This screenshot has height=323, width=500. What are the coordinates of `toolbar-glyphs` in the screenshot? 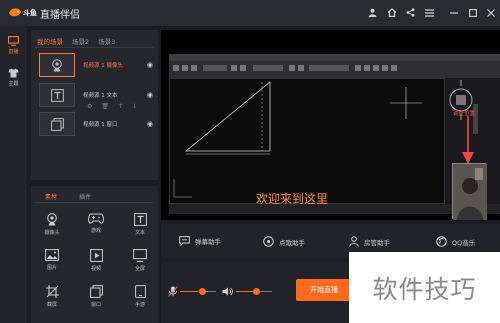 It's located at (285, 68).